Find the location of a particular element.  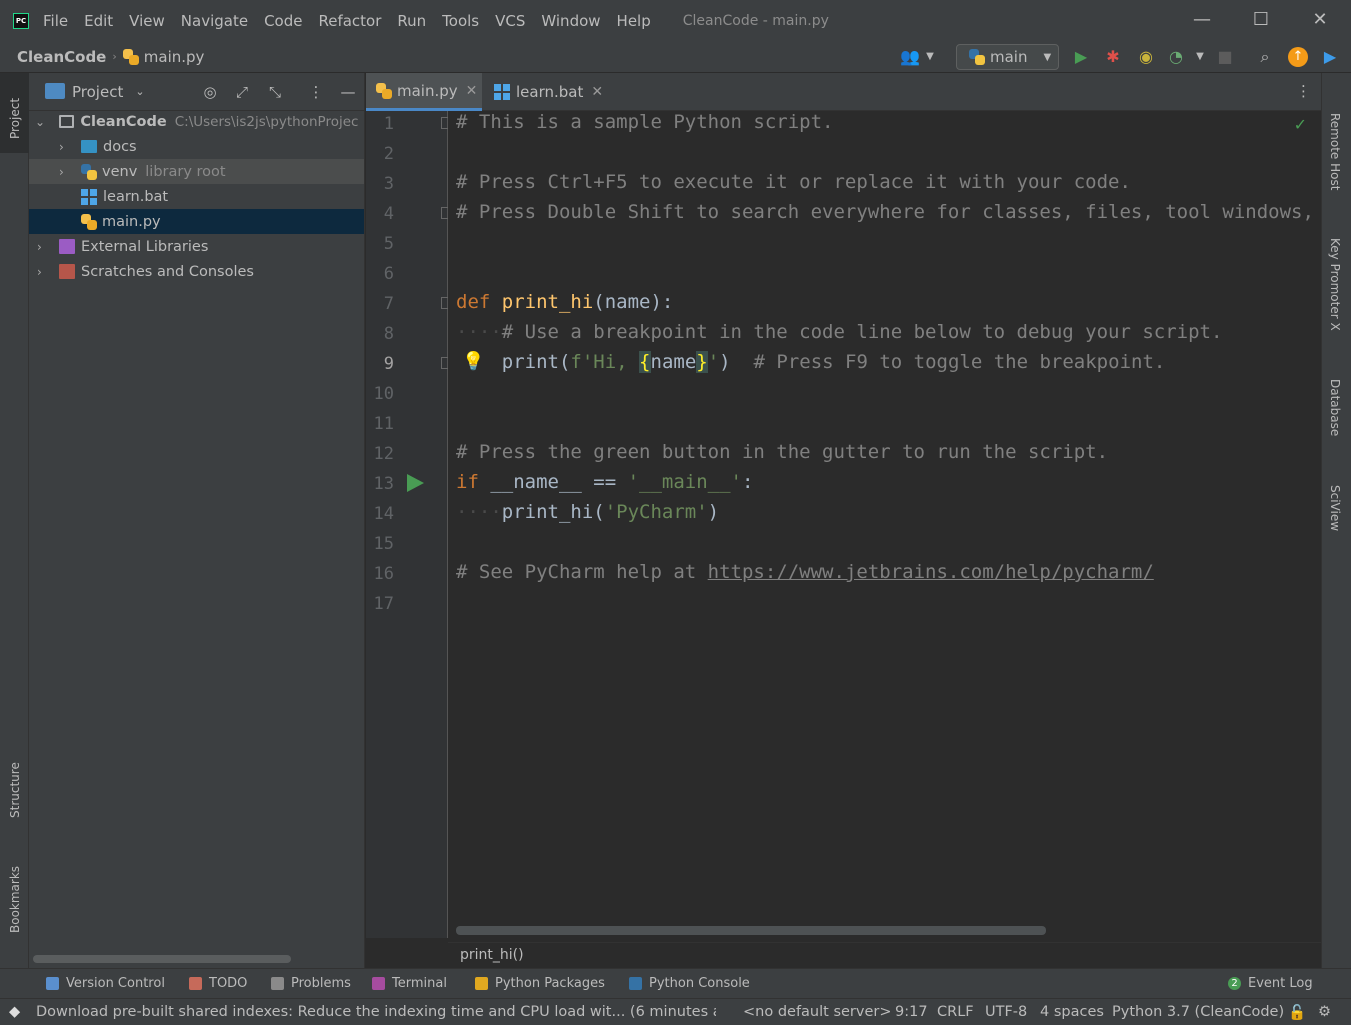

terminal-label: Terminal is located at coordinates (419, 983).